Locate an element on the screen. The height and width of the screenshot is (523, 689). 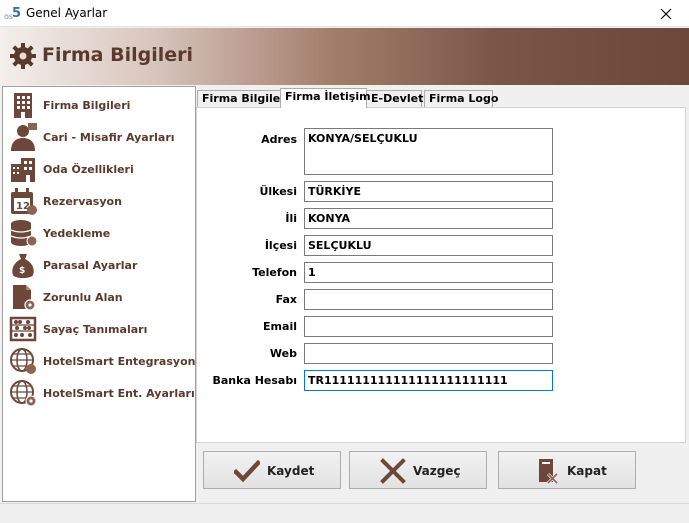
header-banner: Firma Bilgileri is located at coordinates (344, 56).